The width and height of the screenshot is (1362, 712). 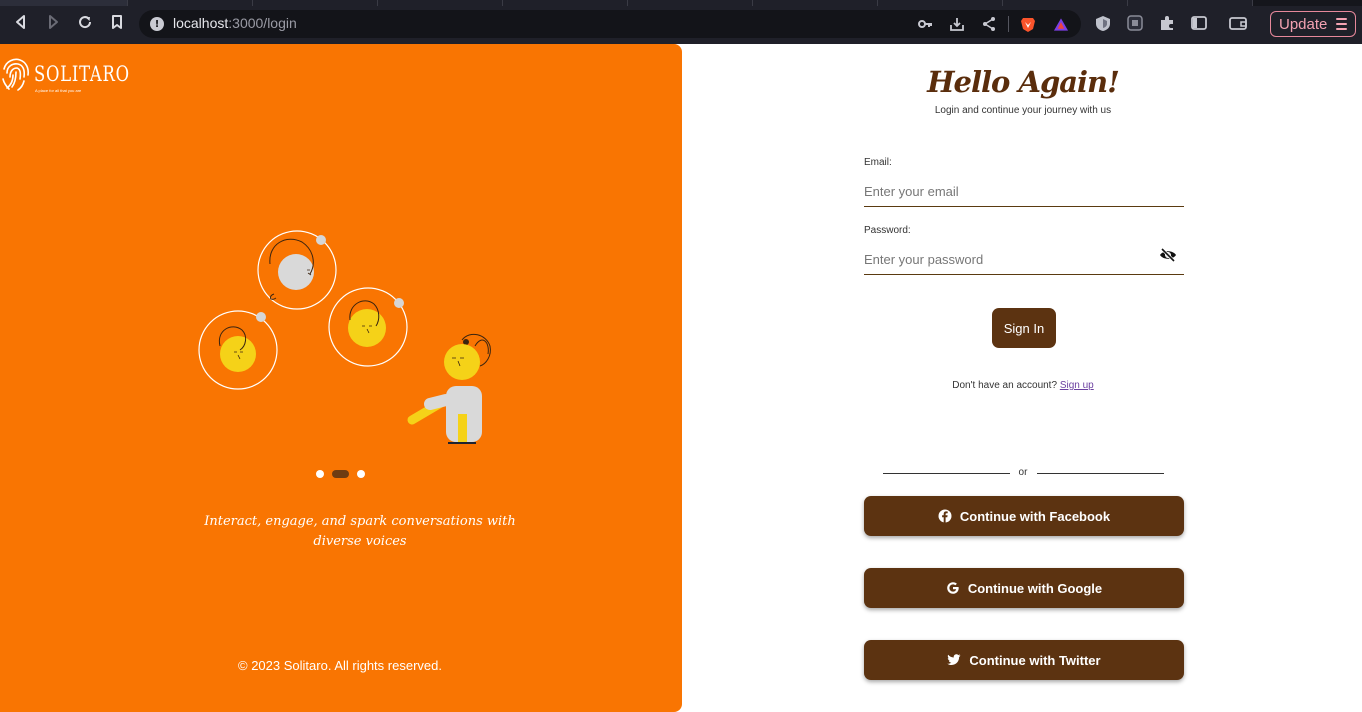 What do you see at coordinates (878, 162) in the screenshot?
I see `email-label: Email:` at bounding box center [878, 162].